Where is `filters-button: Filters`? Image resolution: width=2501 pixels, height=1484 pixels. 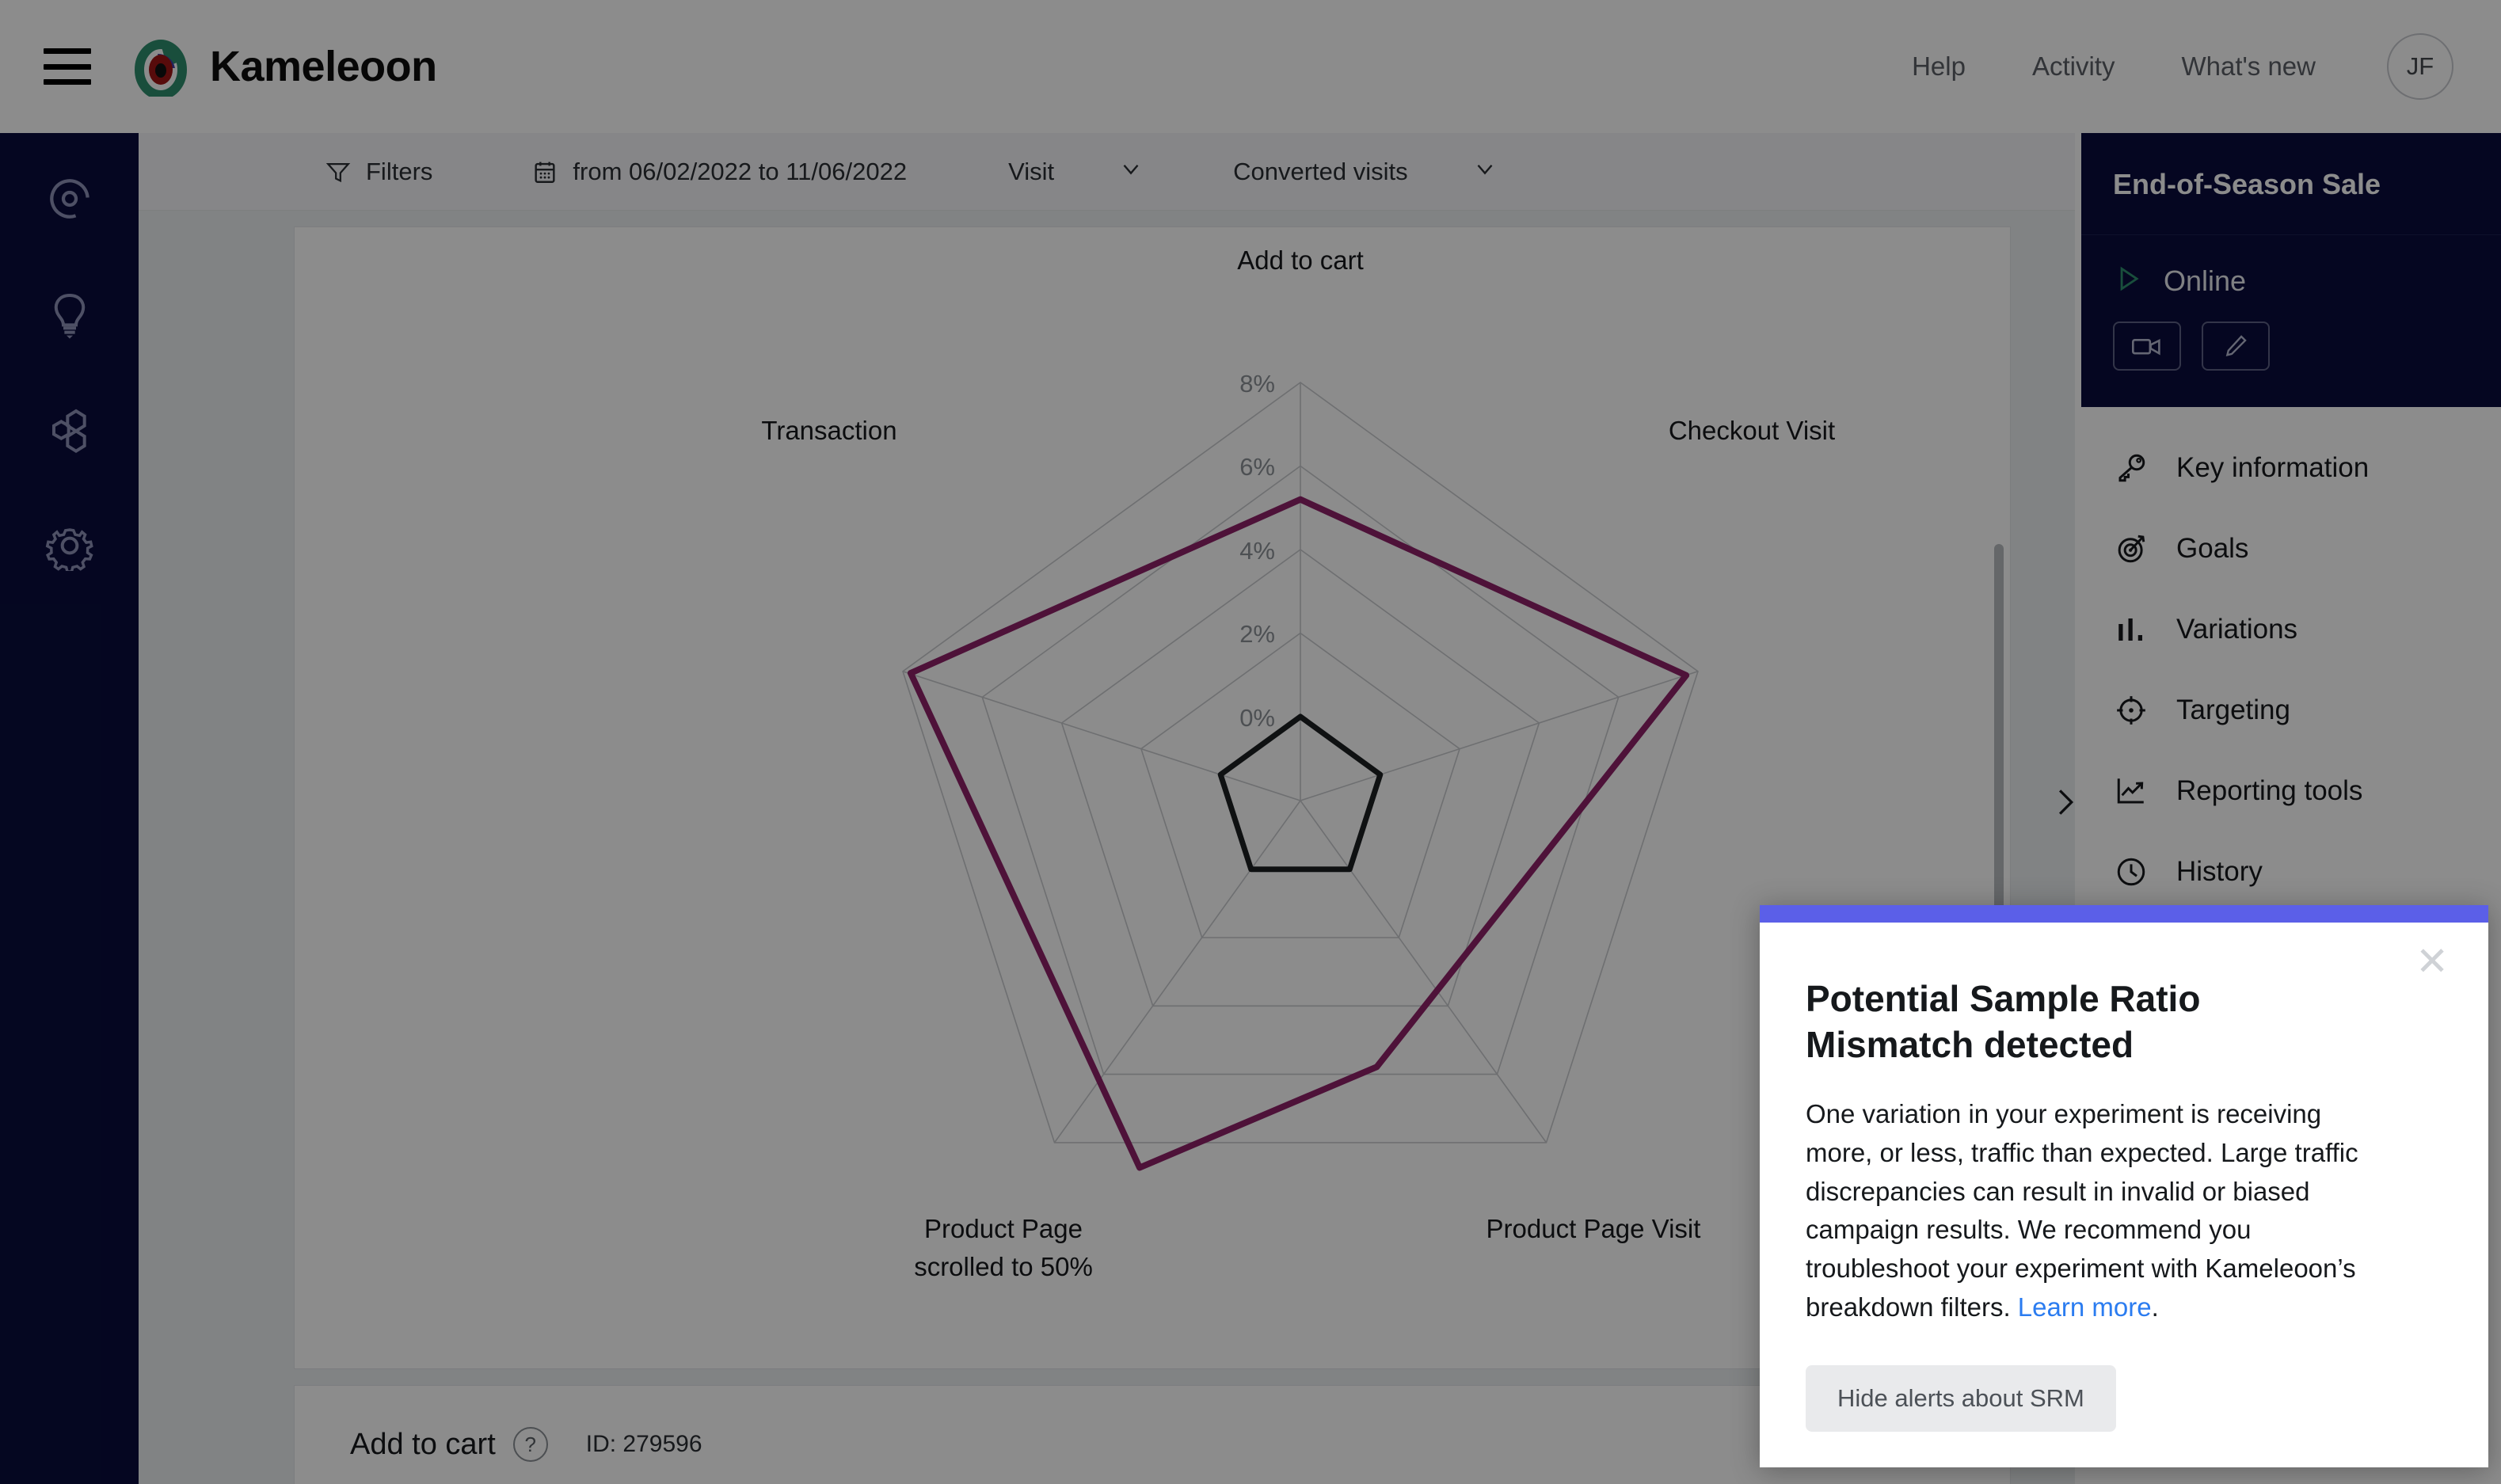
filters-button: Filters is located at coordinates (378, 172).